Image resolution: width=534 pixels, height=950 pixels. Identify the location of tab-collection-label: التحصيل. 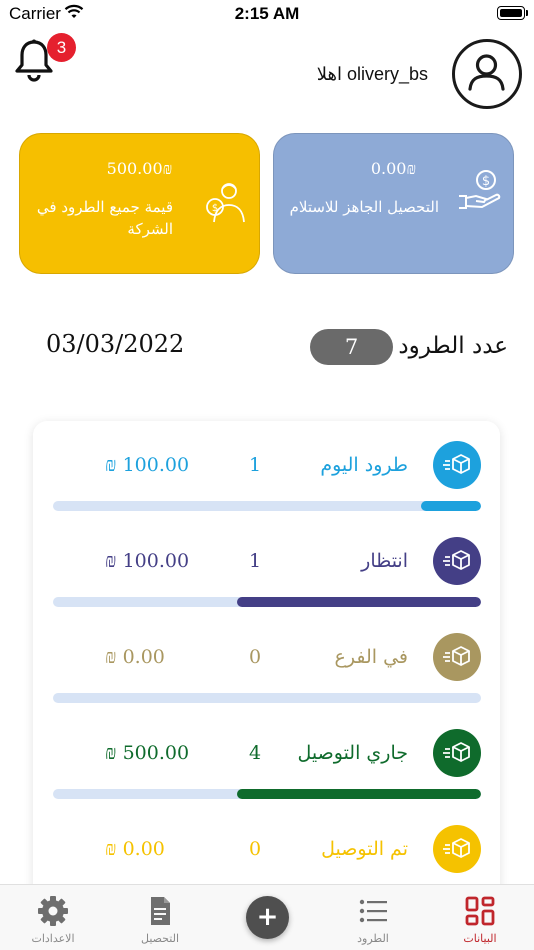
(160, 939).